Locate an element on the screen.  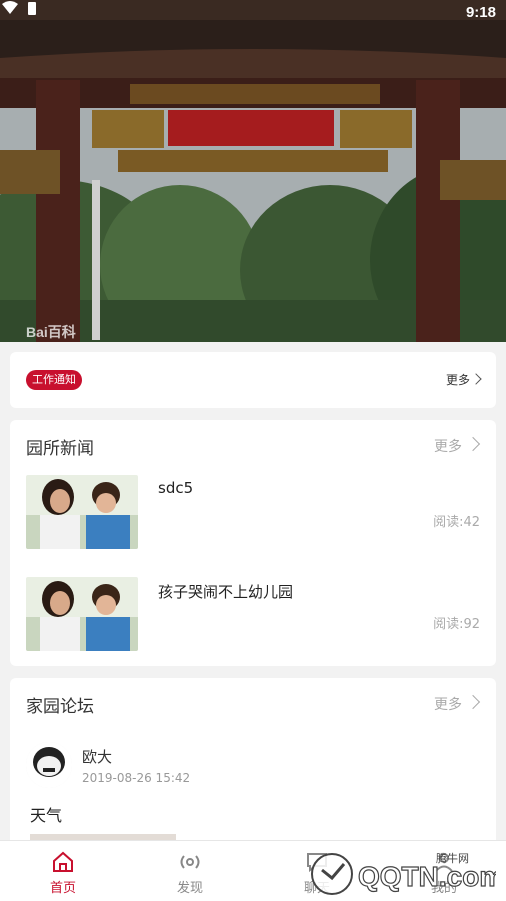
news-list-item: sdc5 阅读:42 is located at coordinates (253, 512).